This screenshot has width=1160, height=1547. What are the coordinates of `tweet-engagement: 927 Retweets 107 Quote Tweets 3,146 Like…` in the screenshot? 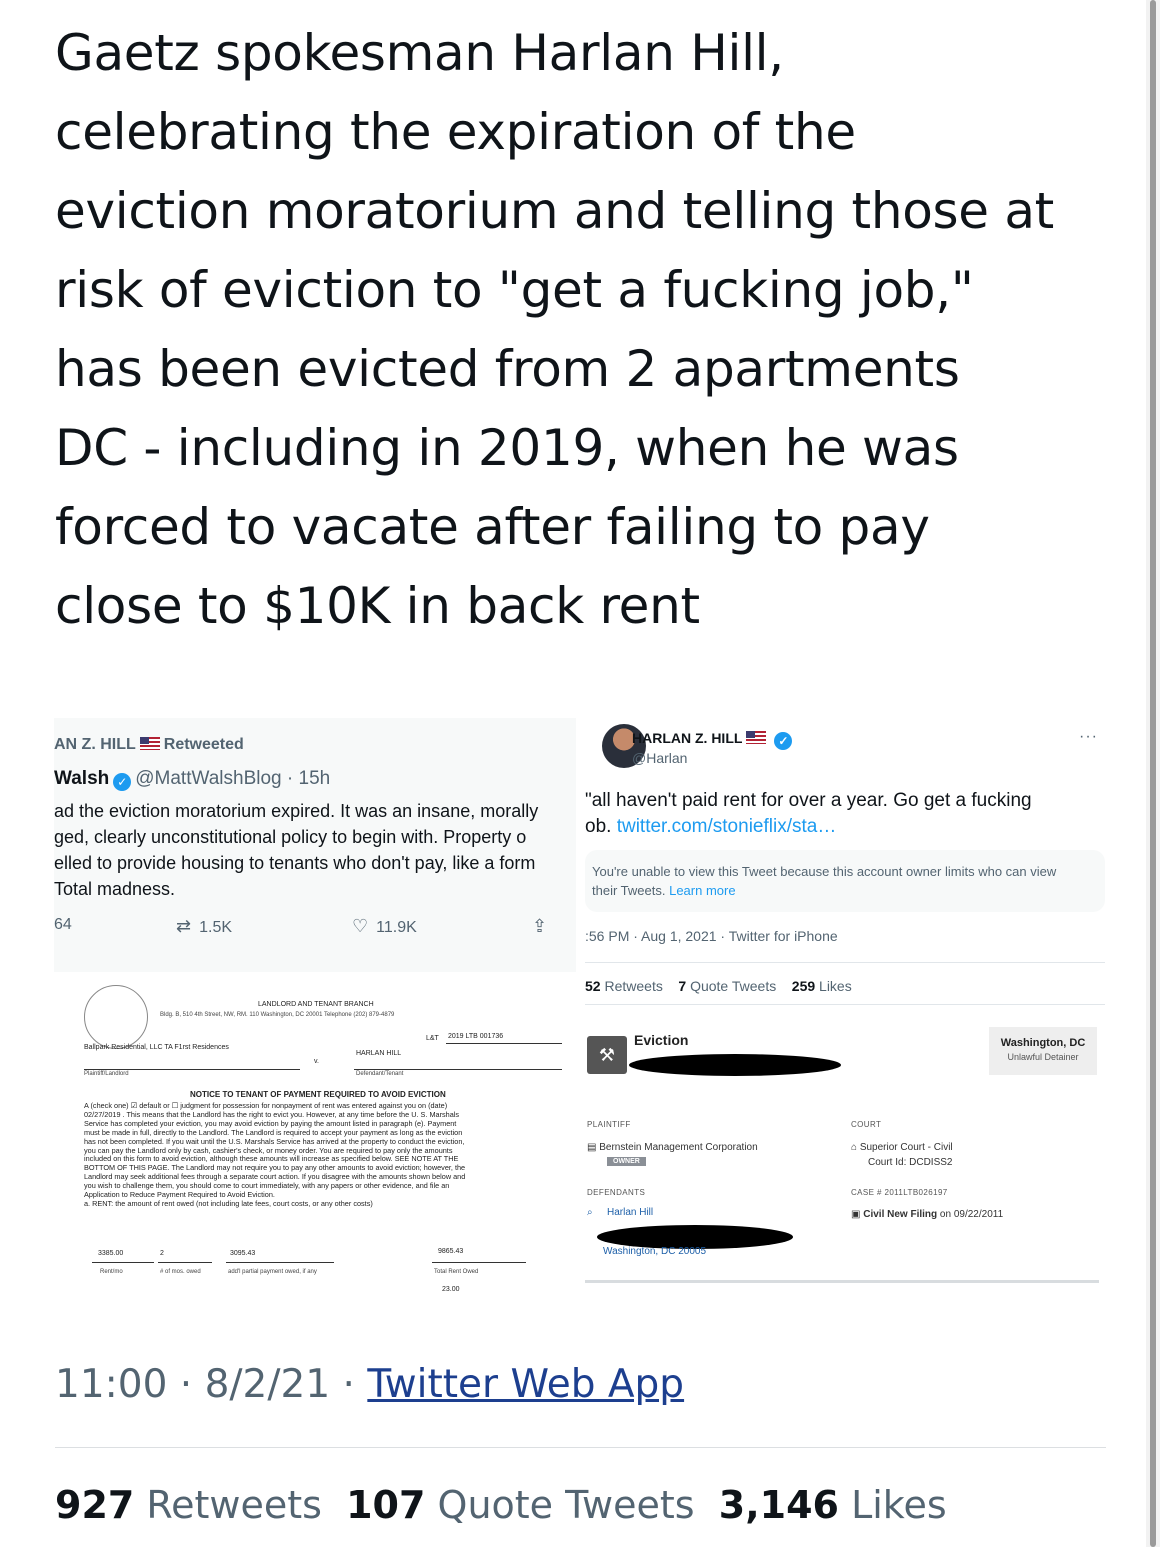 It's located at (501, 1505).